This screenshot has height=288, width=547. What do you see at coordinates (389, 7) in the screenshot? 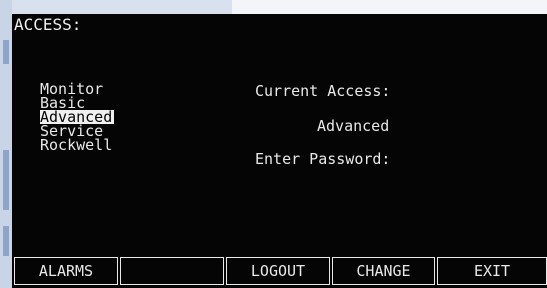
I see `top-frame-highlight` at bounding box center [389, 7].